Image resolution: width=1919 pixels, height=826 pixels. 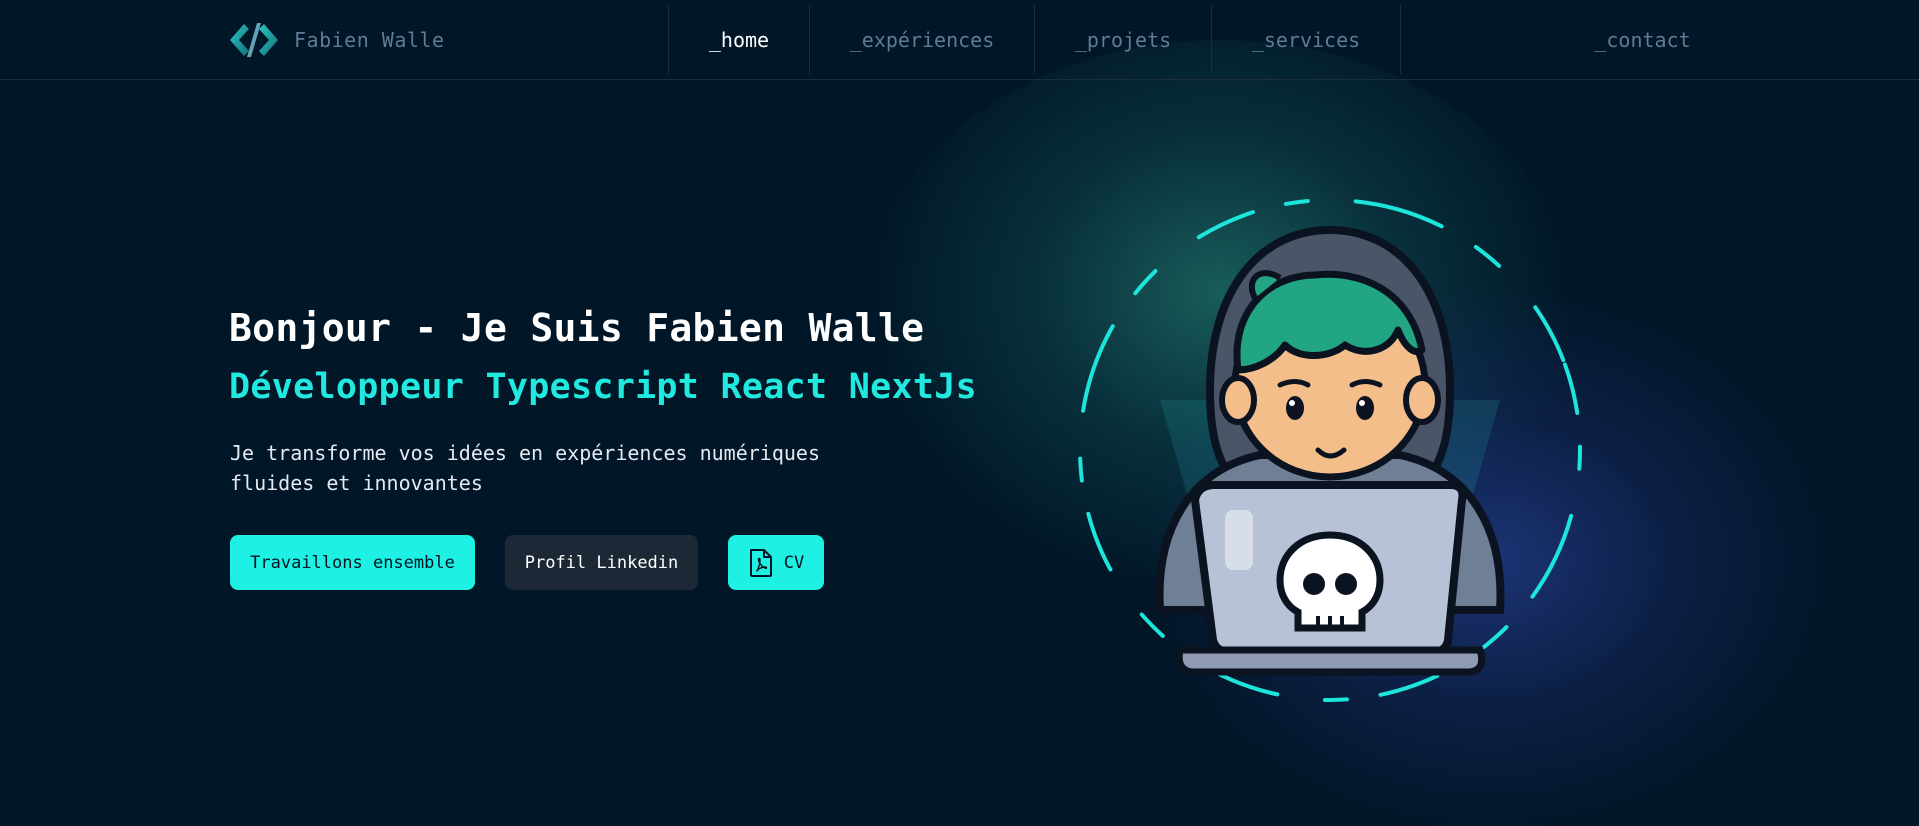 I want to click on cv-download-button: CV, so click(x=776, y=562).